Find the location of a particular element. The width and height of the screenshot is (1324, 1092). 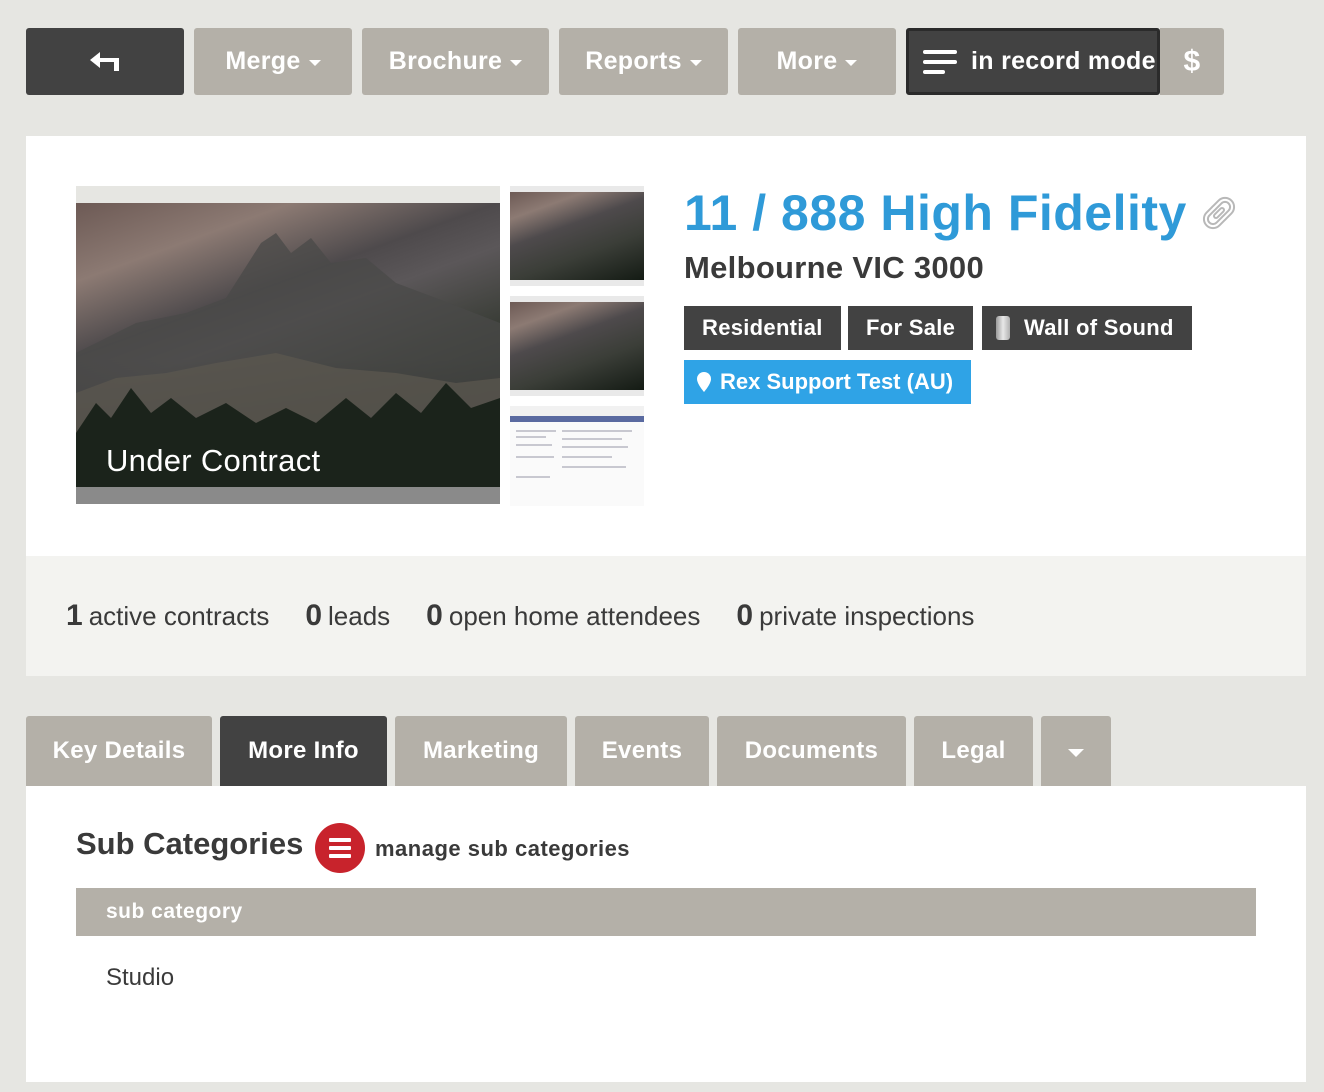

more-label: More is located at coordinates (807, 61).